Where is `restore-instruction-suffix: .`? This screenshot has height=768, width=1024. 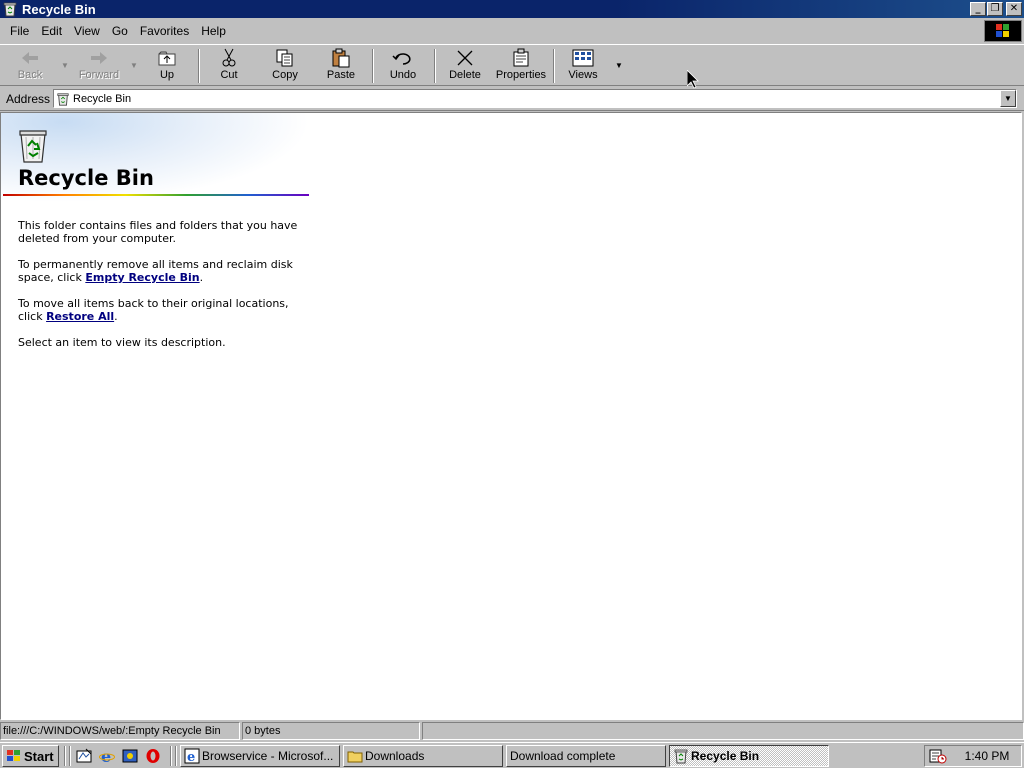
restore-instruction-suffix: . is located at coordinates (116, 316).